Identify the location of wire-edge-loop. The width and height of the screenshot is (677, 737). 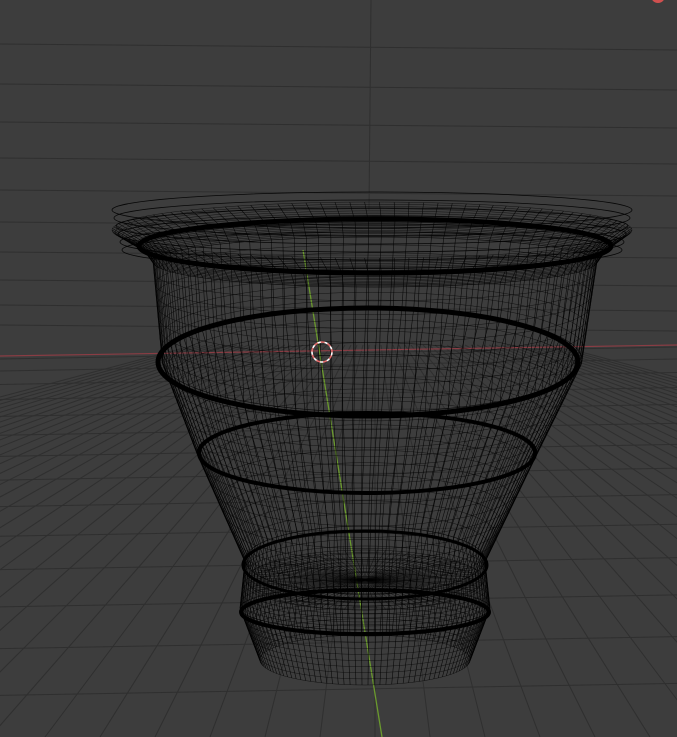
(367, 453).